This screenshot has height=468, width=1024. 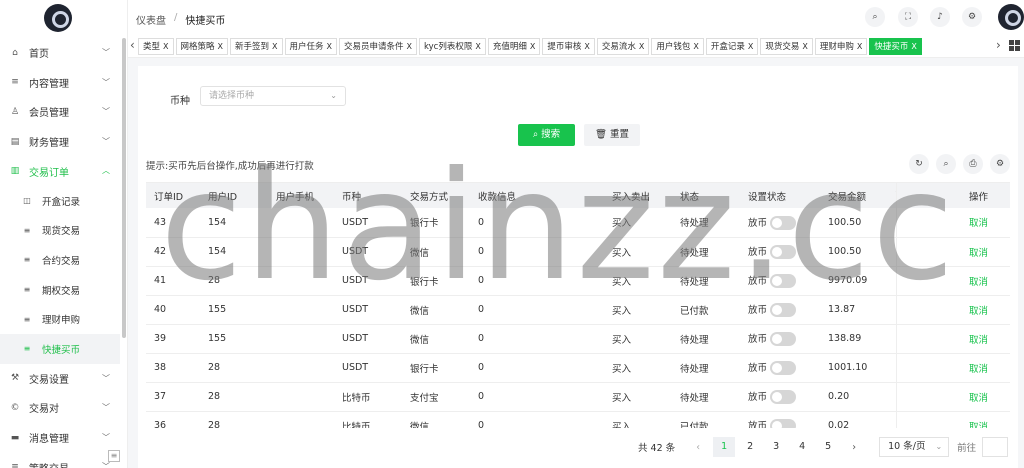 I want to click on breadcrumb-dashboard: 仪表盘, so click(x=151, y=19).